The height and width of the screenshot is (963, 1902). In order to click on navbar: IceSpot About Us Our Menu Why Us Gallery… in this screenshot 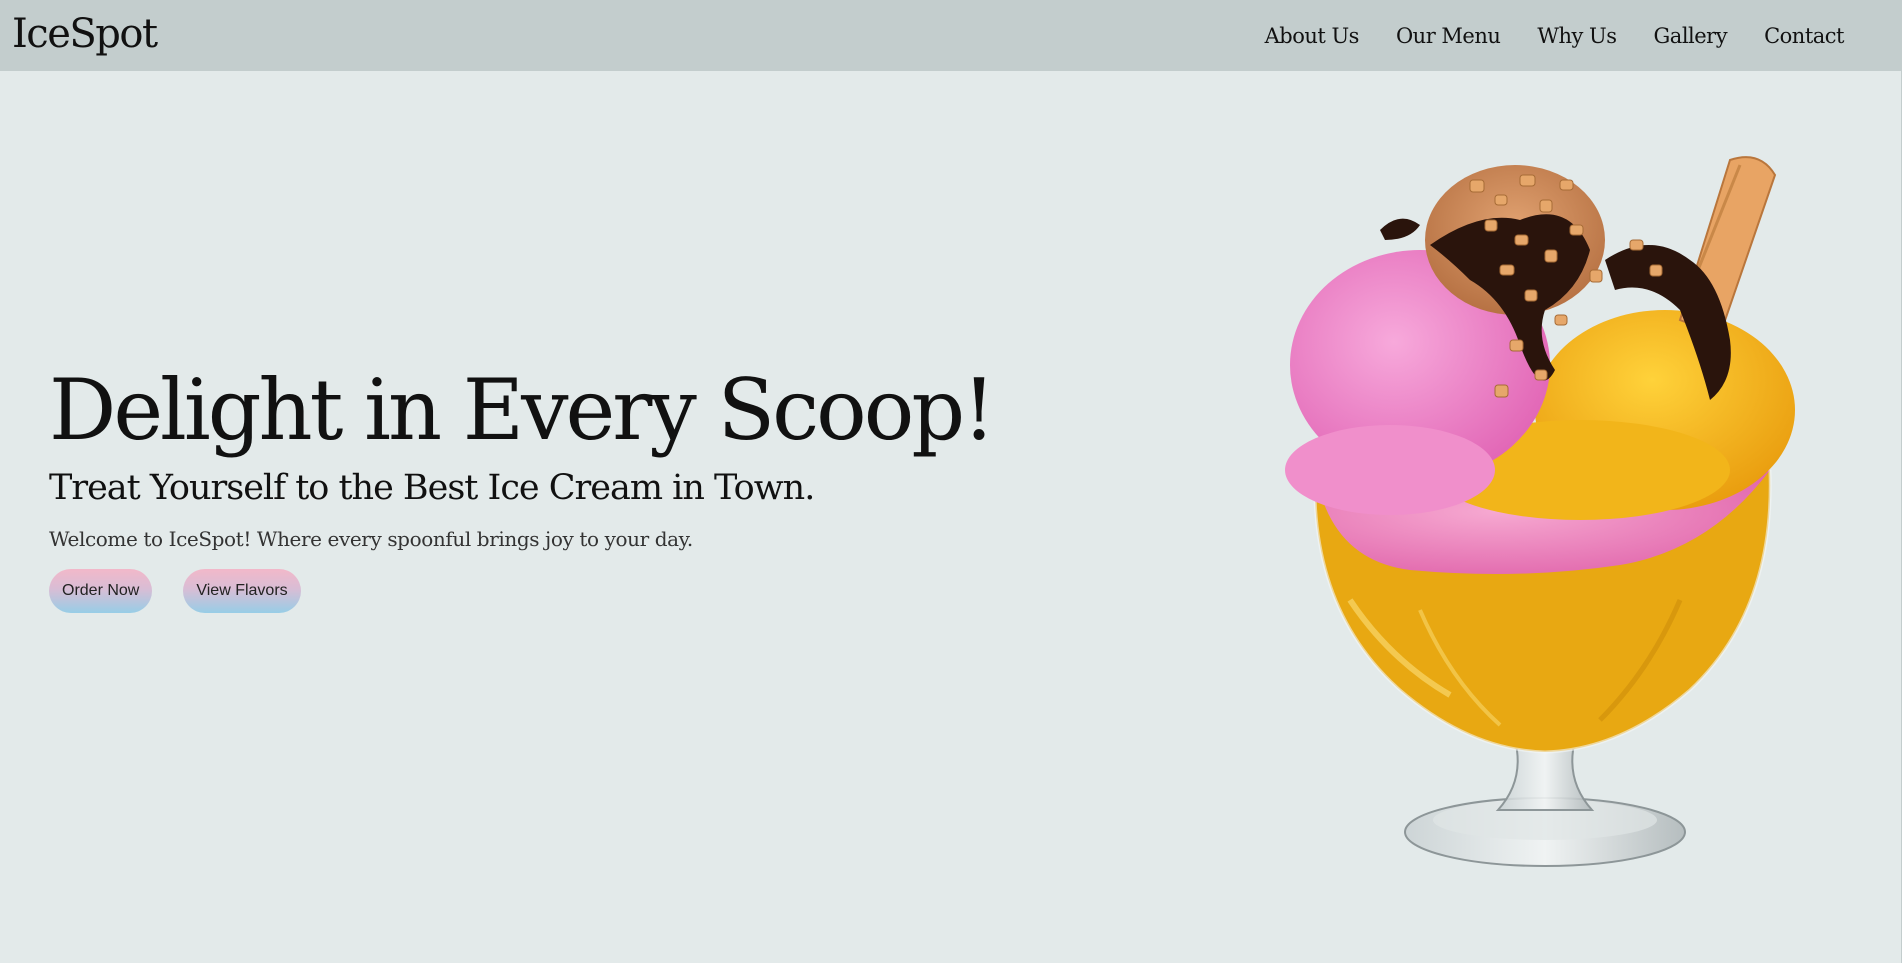, I will do `click(951, 35)`.